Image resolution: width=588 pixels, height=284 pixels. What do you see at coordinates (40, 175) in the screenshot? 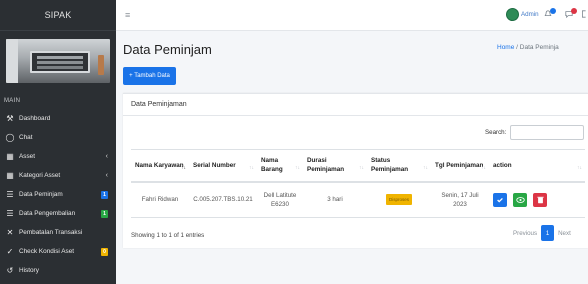
I see `sidebar-item-label: Kategori Asset` at bounding box center [40, 175].